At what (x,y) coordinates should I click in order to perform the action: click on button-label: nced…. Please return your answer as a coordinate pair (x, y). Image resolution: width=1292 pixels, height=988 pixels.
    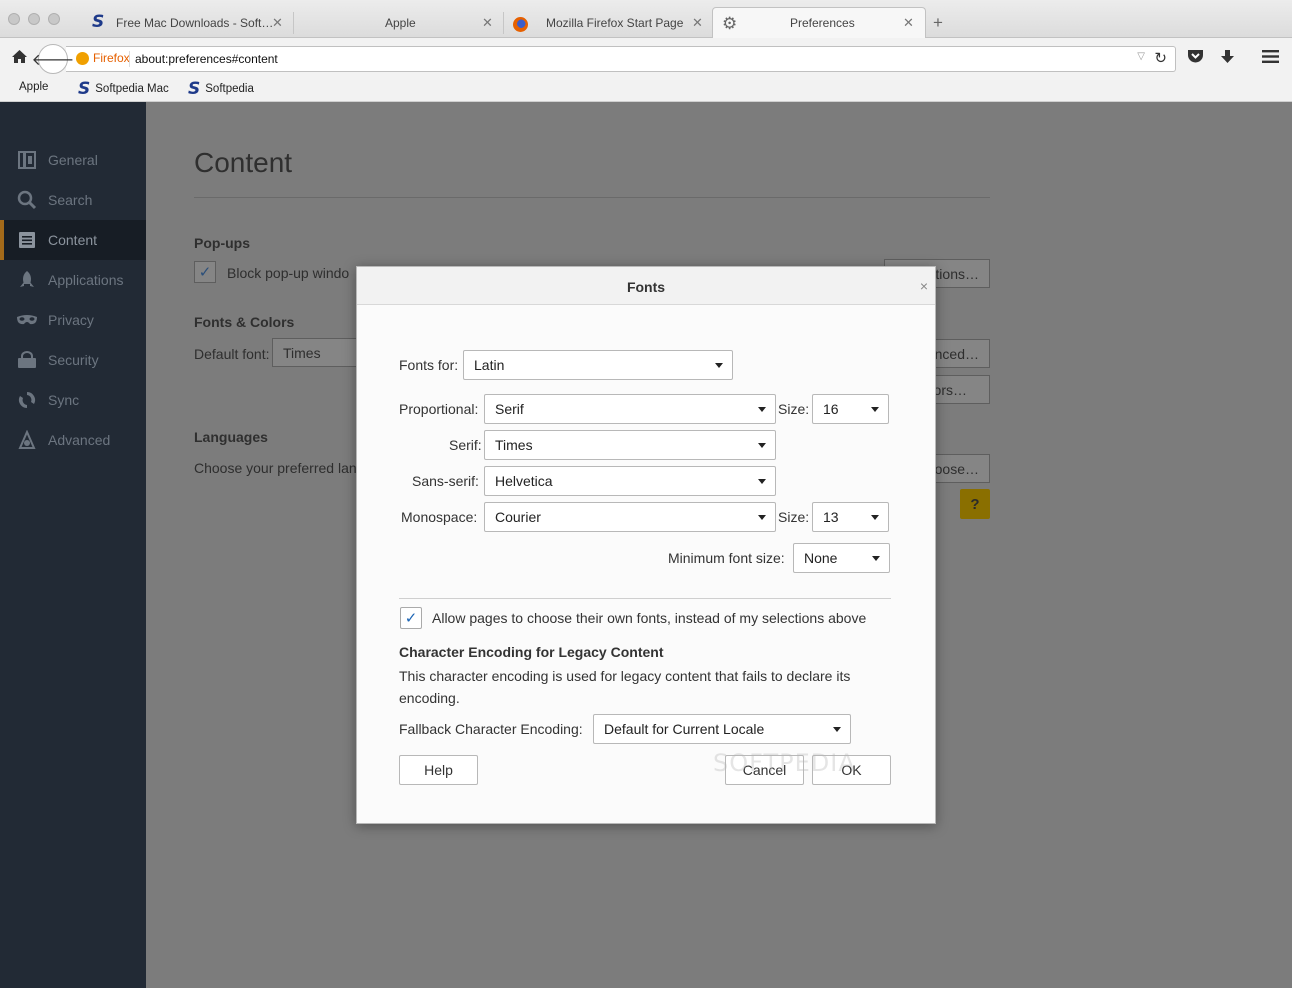
    Looking at the image, I should click on (956, 353).